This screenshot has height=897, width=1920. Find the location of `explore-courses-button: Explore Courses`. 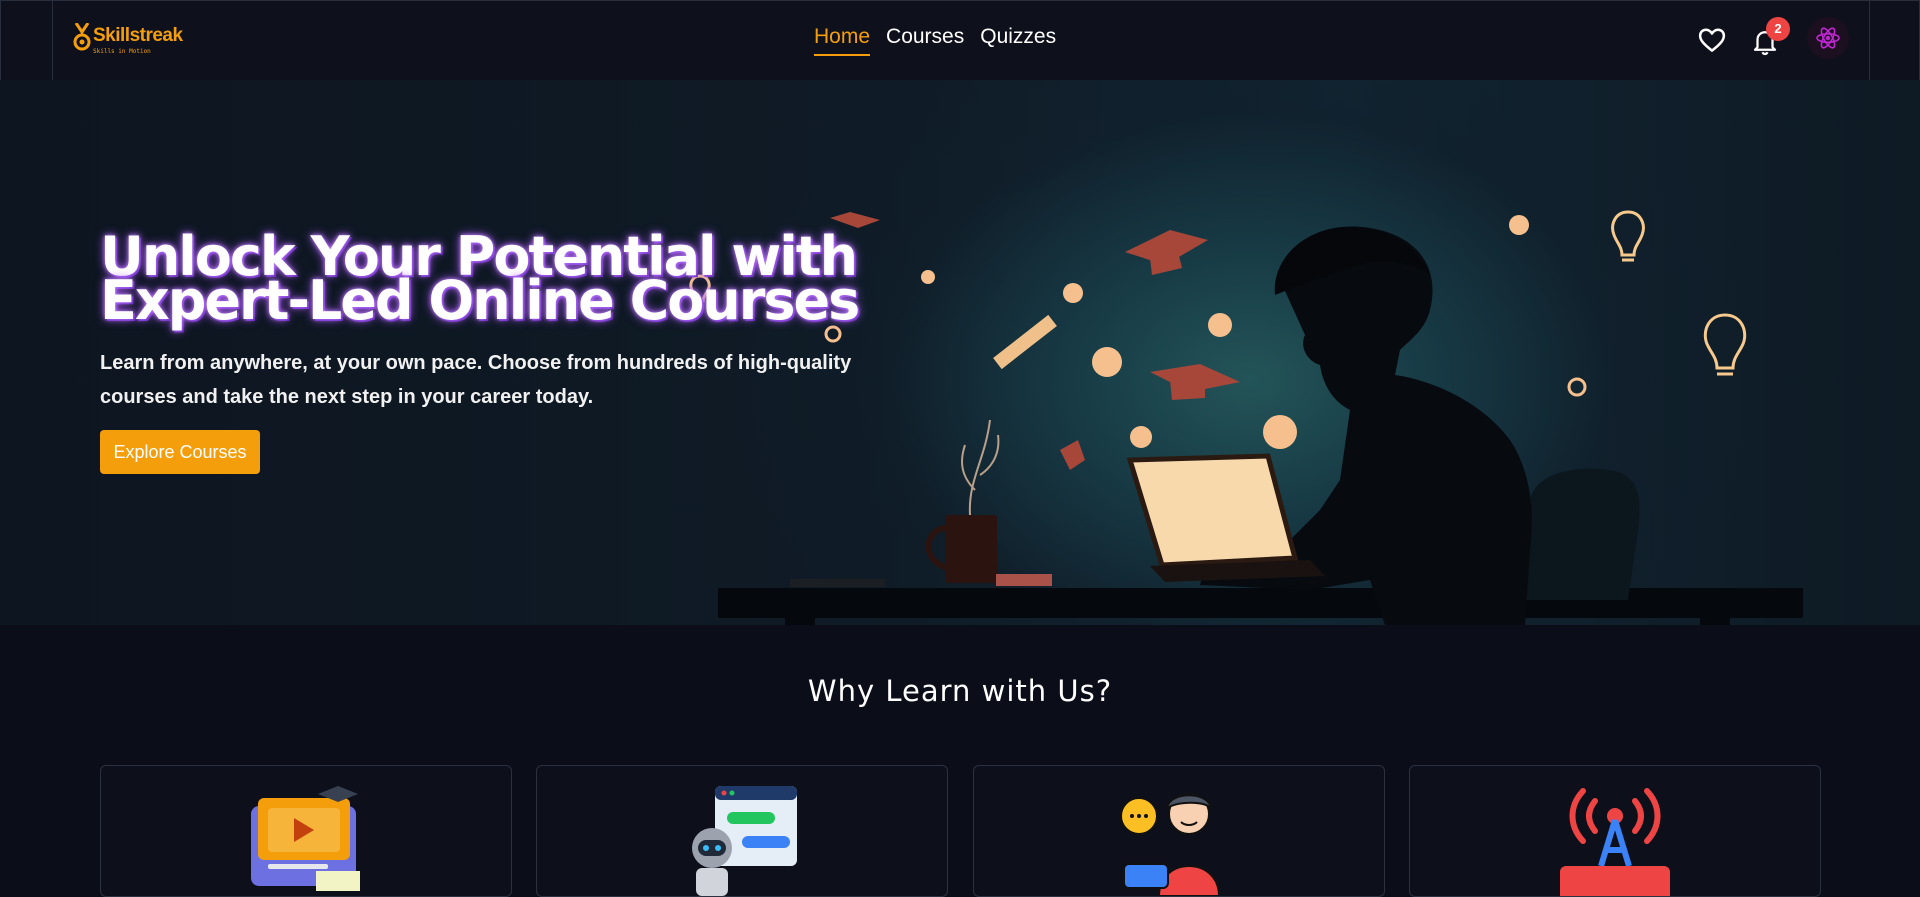

explore-courses-button: Explore Courses is located at coordinates (180, 452).